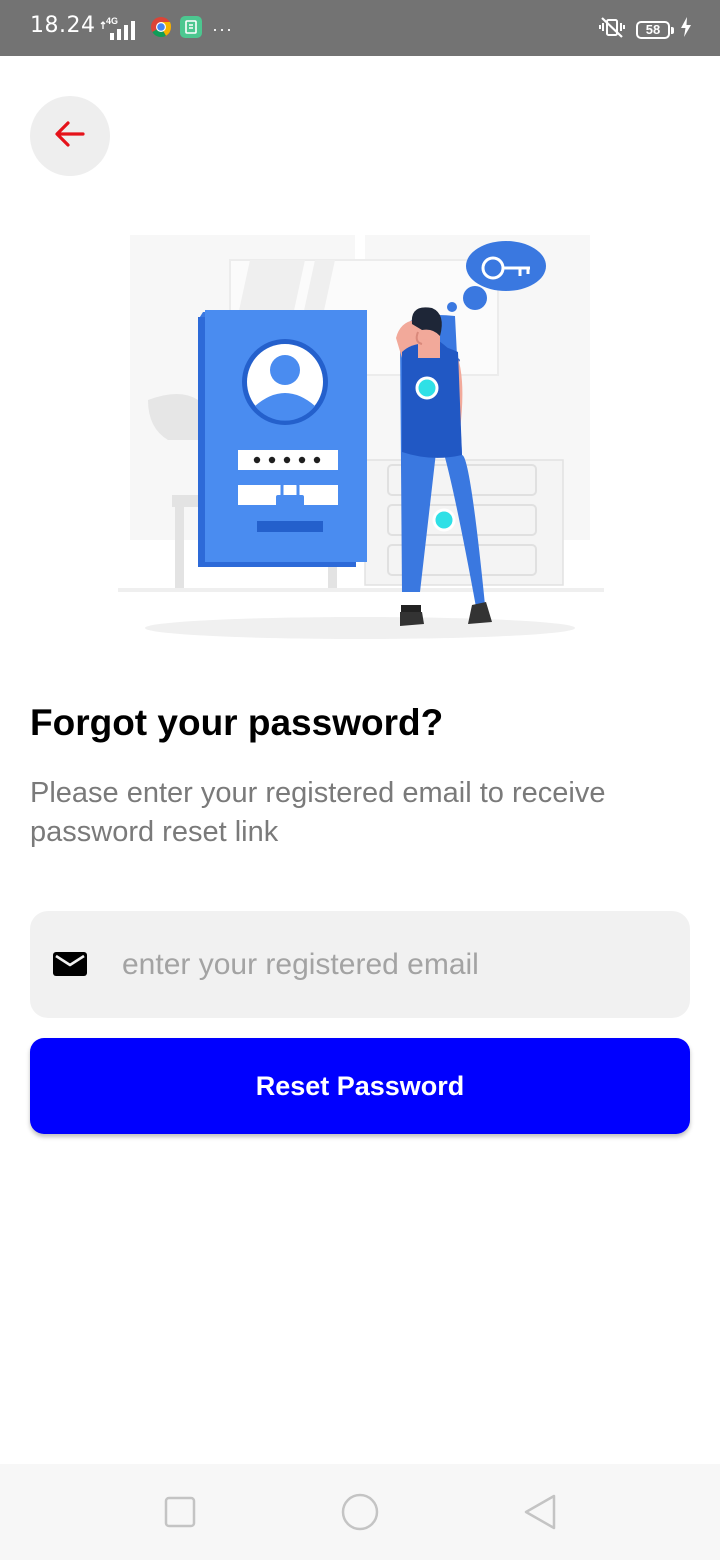 This screenshot has height=1560, width=720. Describe the element at coordinates (191, 29) in the screenshot. I see `app-notification-icon` at that location.